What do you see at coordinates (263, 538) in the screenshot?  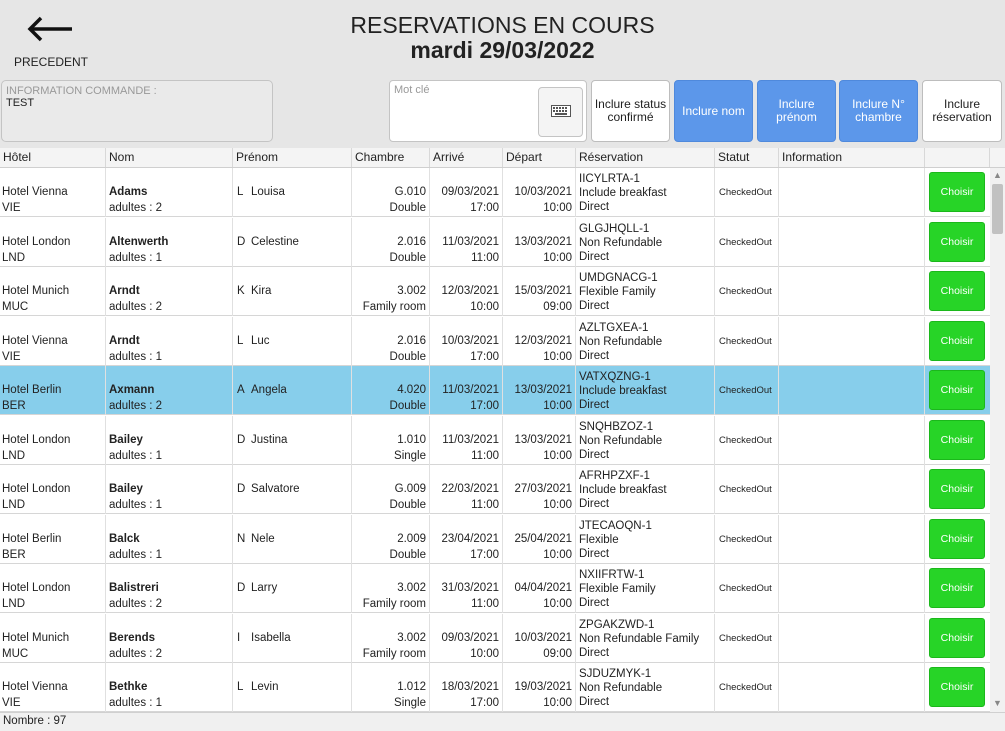 I see `guest-firstname: Nele` at bounding box center [263, 538].